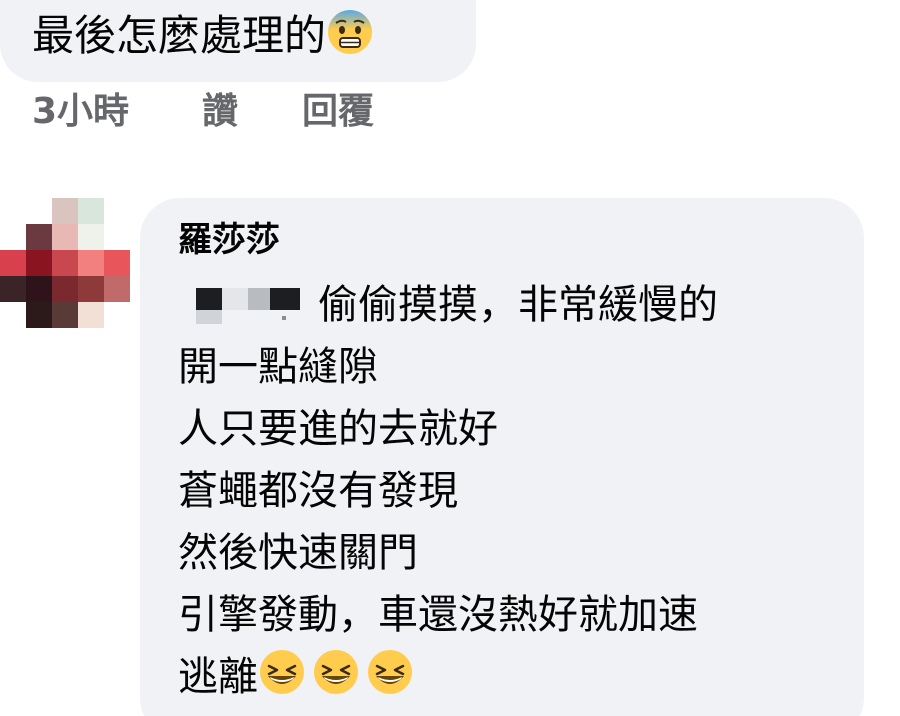 The image size is (900, 716). I want to click on reply-text-row: 最後怎麼處理的, so click(203, 34).